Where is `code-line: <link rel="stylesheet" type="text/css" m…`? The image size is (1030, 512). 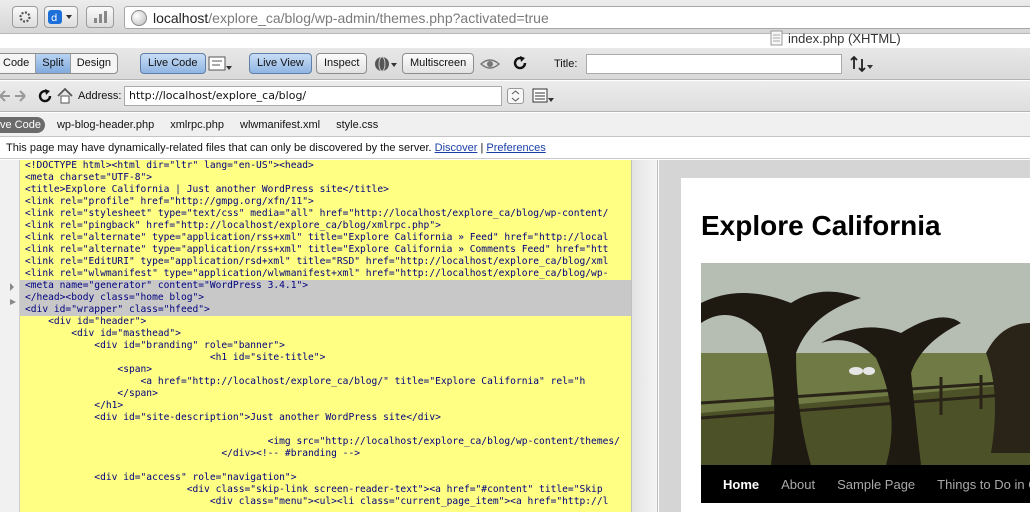
code-line: <link rel="stylesheet" type="text/css" m… is located at coordinates (325, 214).